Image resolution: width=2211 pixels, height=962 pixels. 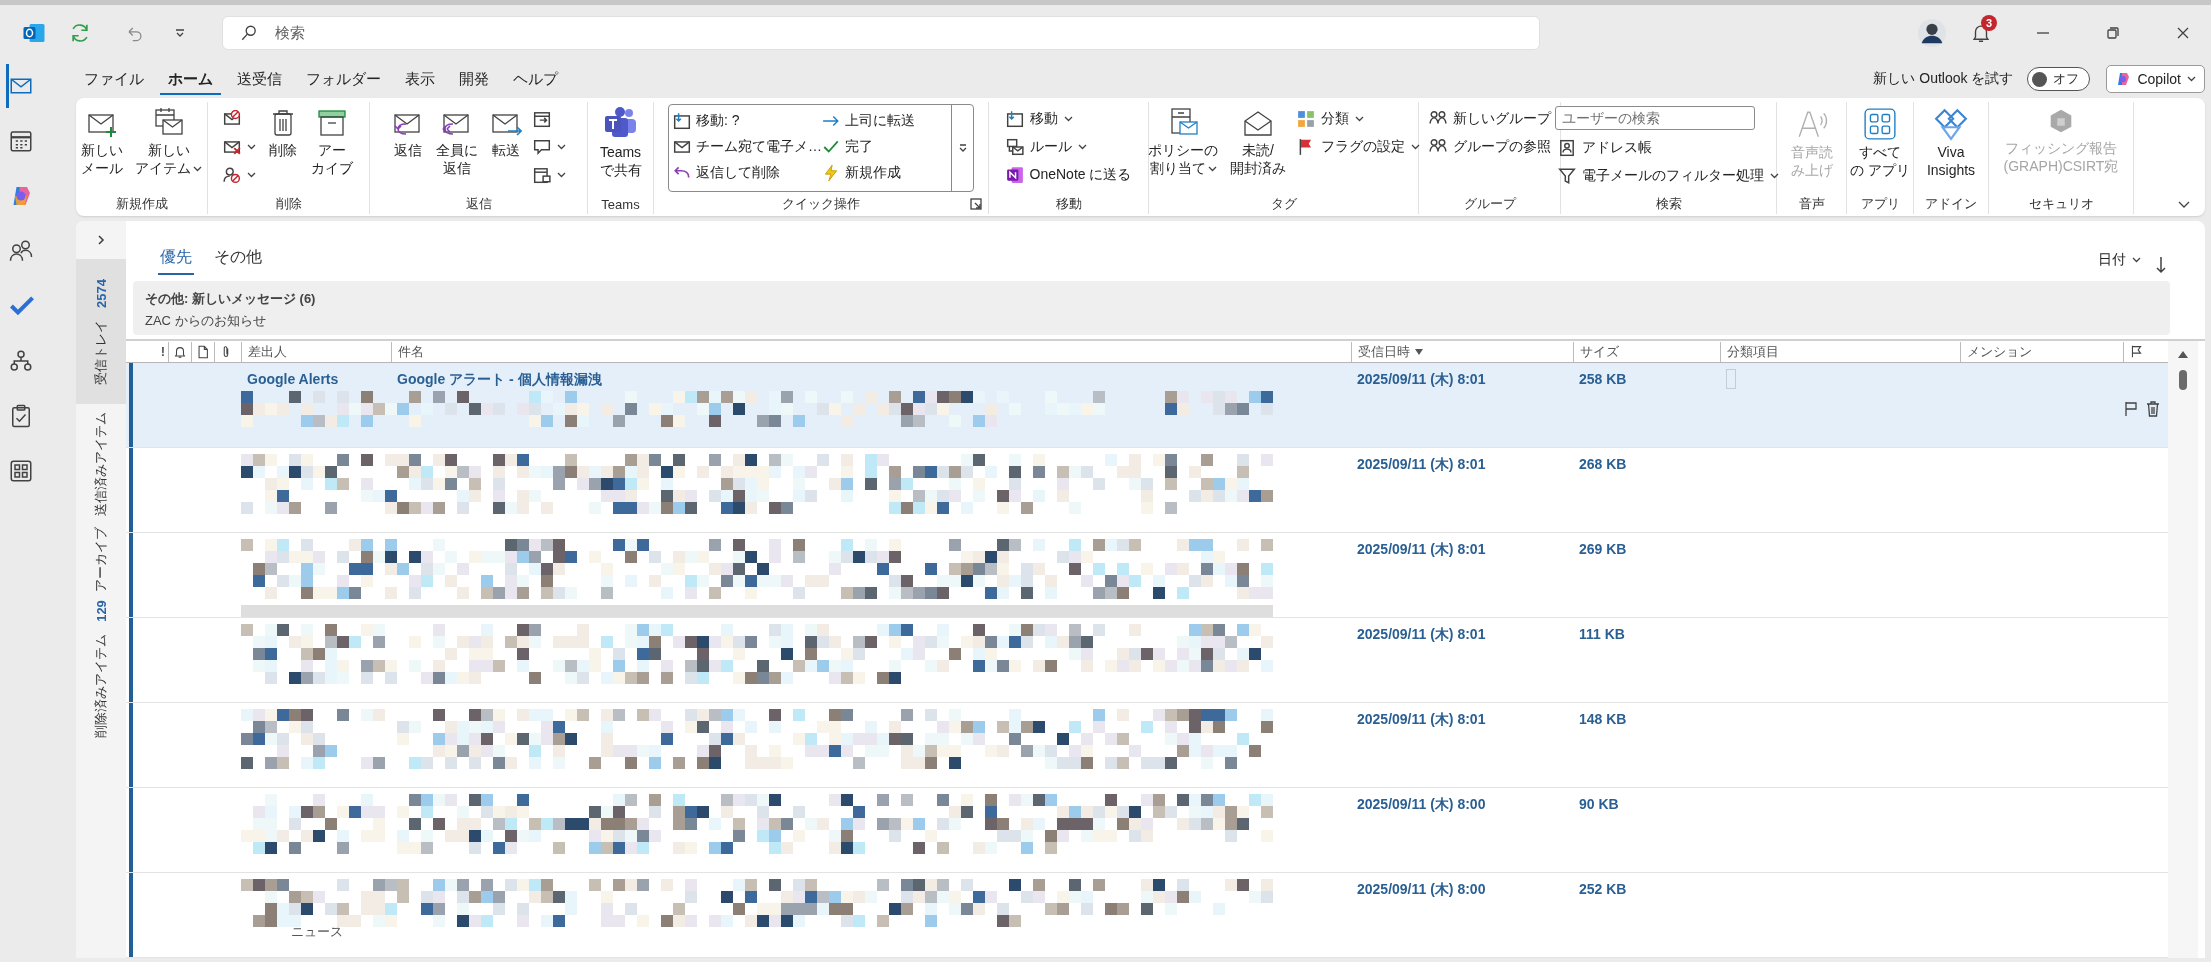 I want to click on ribbon-button: 新しいグループ, so click(x=1489, y=119).